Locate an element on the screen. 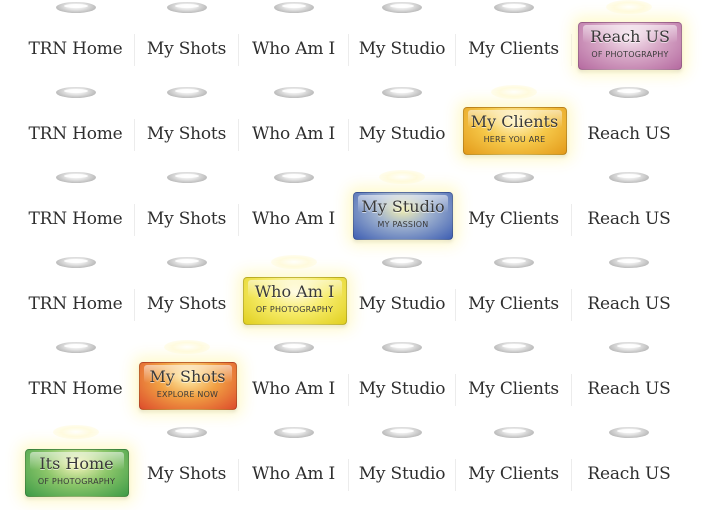 This screenshot has width=704, height=510. badge-title: Its Home is located at coordinates (76, 463).